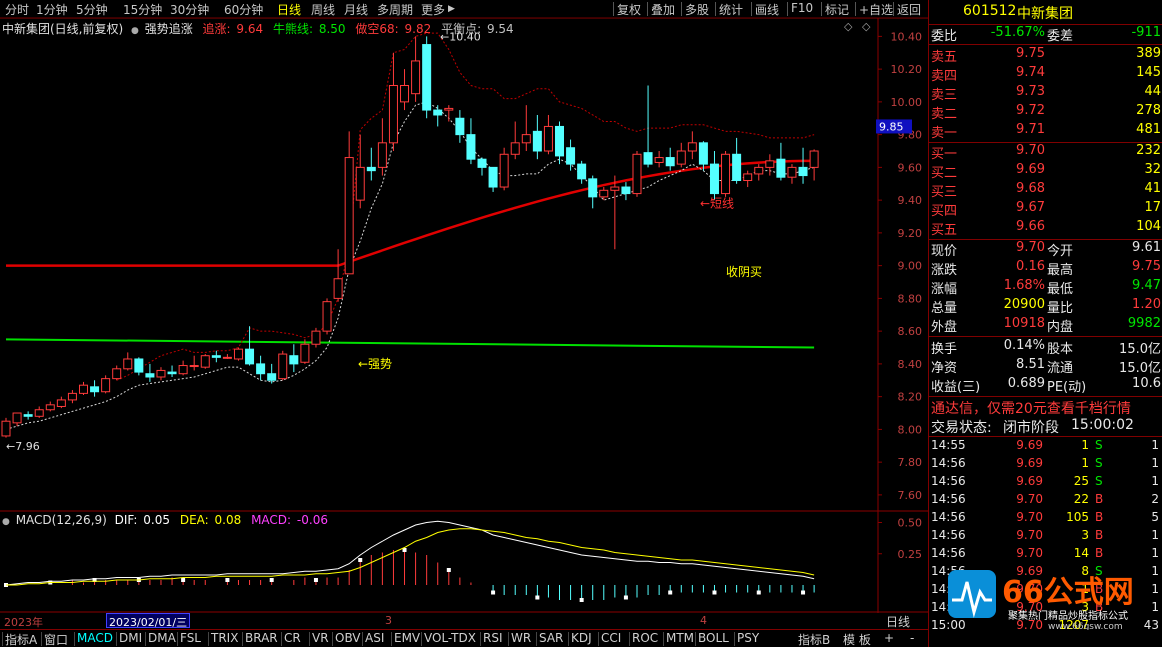 This screenshot has width=1162, height=647. I want to click on tick-volume: 3, so click(1085, 535).